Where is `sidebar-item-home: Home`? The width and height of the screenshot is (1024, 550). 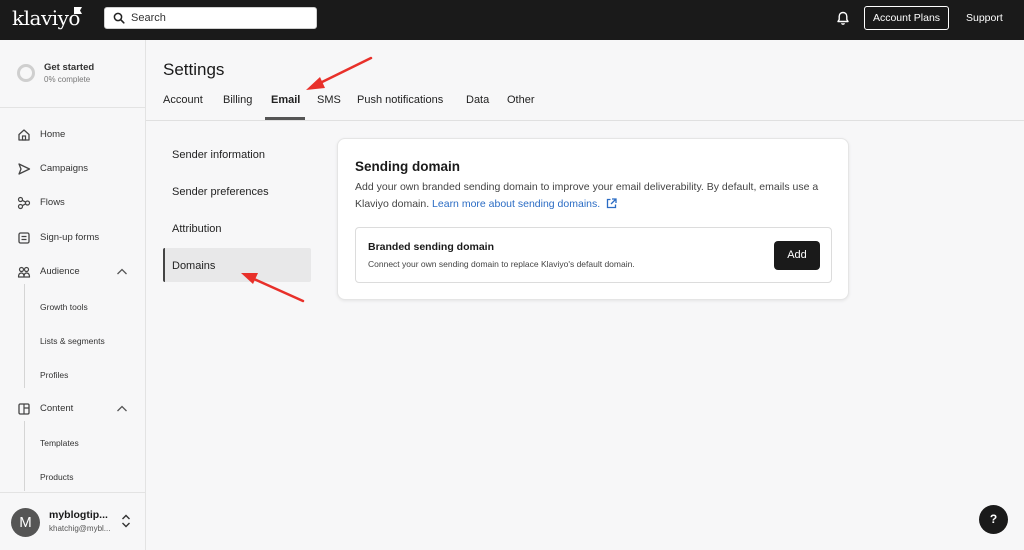
sidebar-item-home: Home is located at coordinates (72, 135).